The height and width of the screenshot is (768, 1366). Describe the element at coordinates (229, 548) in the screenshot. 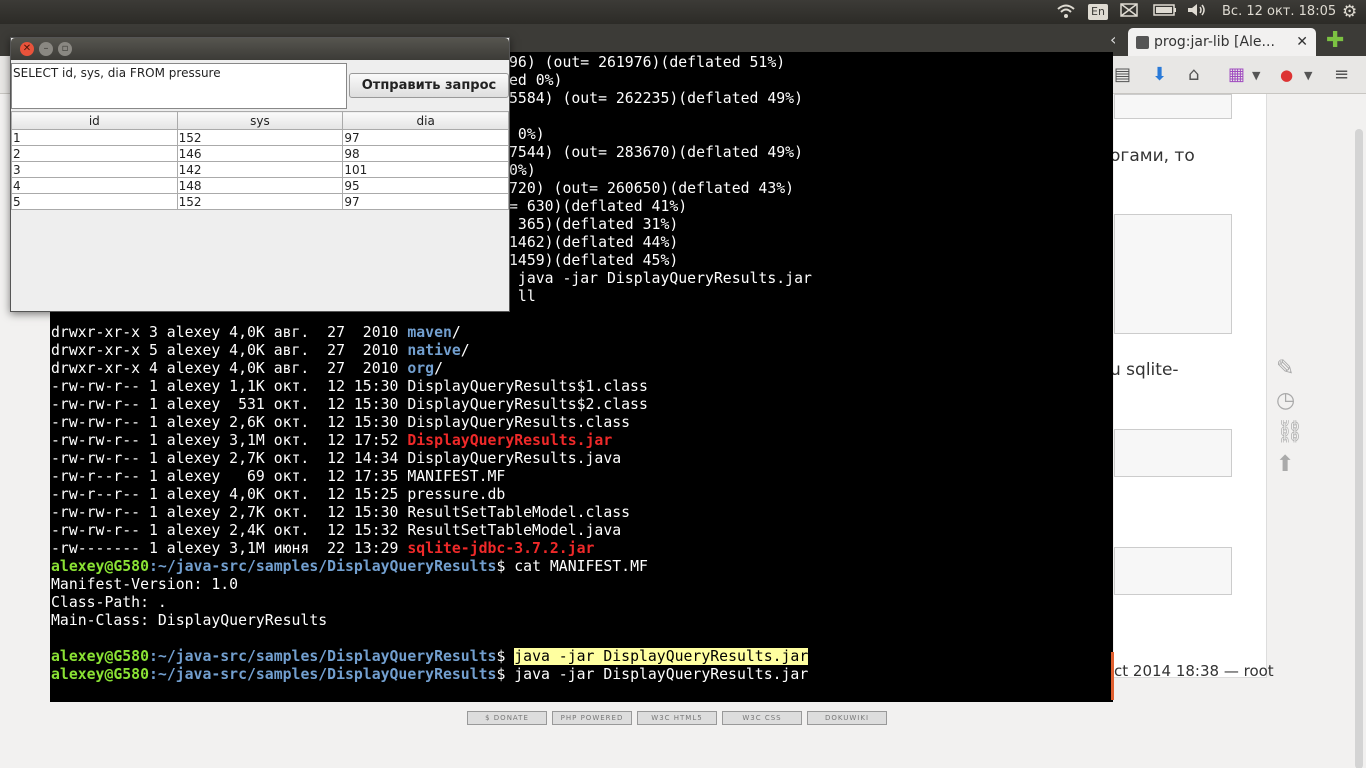

I see `ls-meta: -rw------- 1 alexey 3,1M июня 22 13:29` at that location.